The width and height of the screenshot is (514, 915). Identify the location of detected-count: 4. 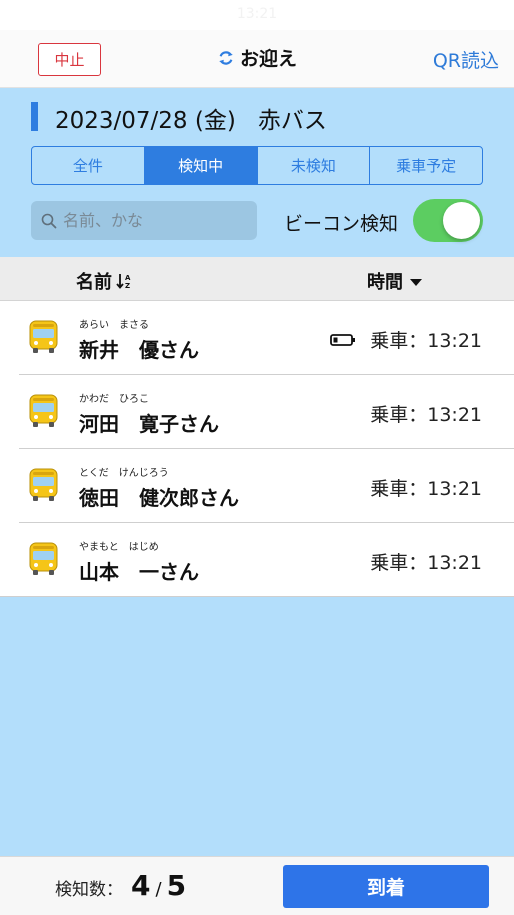
(141, 885).